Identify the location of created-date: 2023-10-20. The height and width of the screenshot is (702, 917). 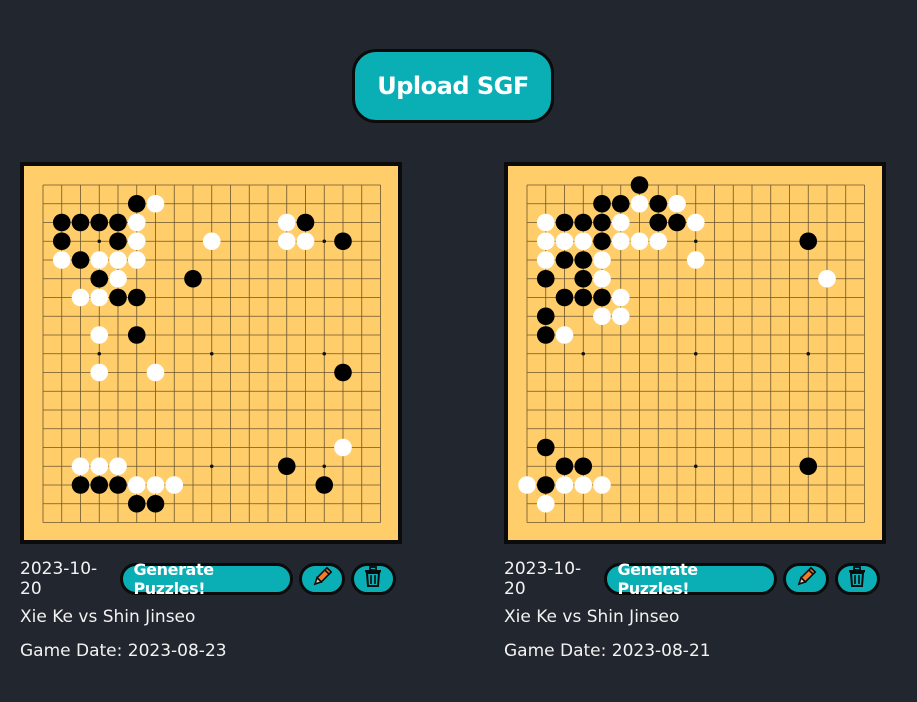
(543, 579).